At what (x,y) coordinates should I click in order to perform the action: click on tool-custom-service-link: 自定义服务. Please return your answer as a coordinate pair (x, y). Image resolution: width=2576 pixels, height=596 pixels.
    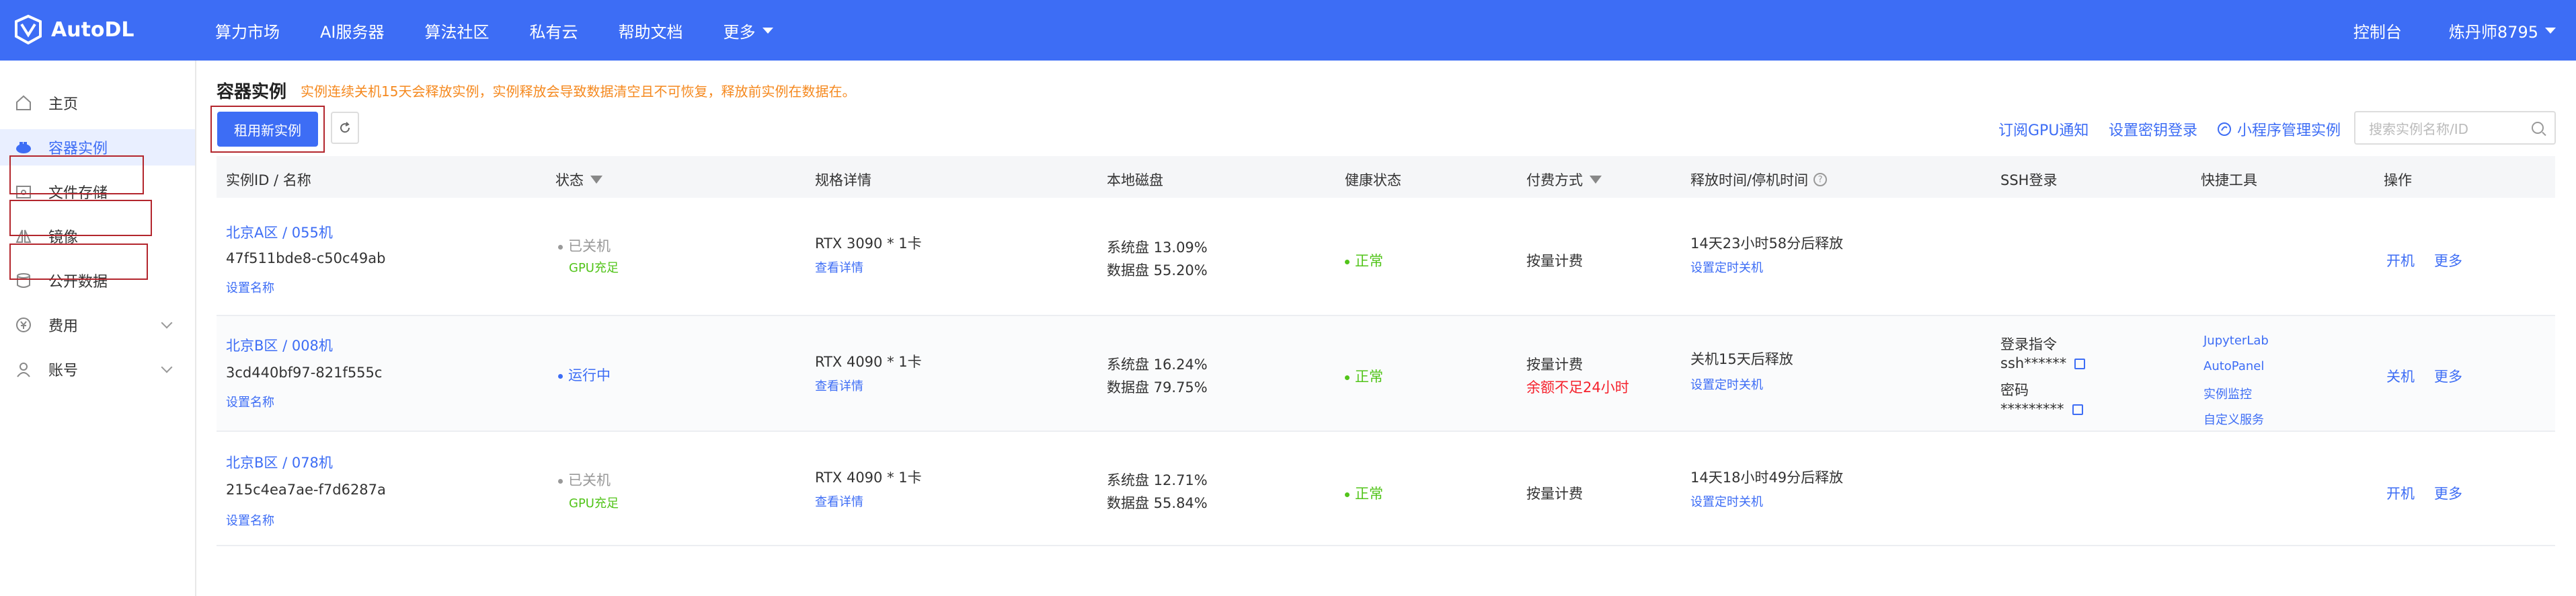
    Looking at the image, I should click on (2234, 419).